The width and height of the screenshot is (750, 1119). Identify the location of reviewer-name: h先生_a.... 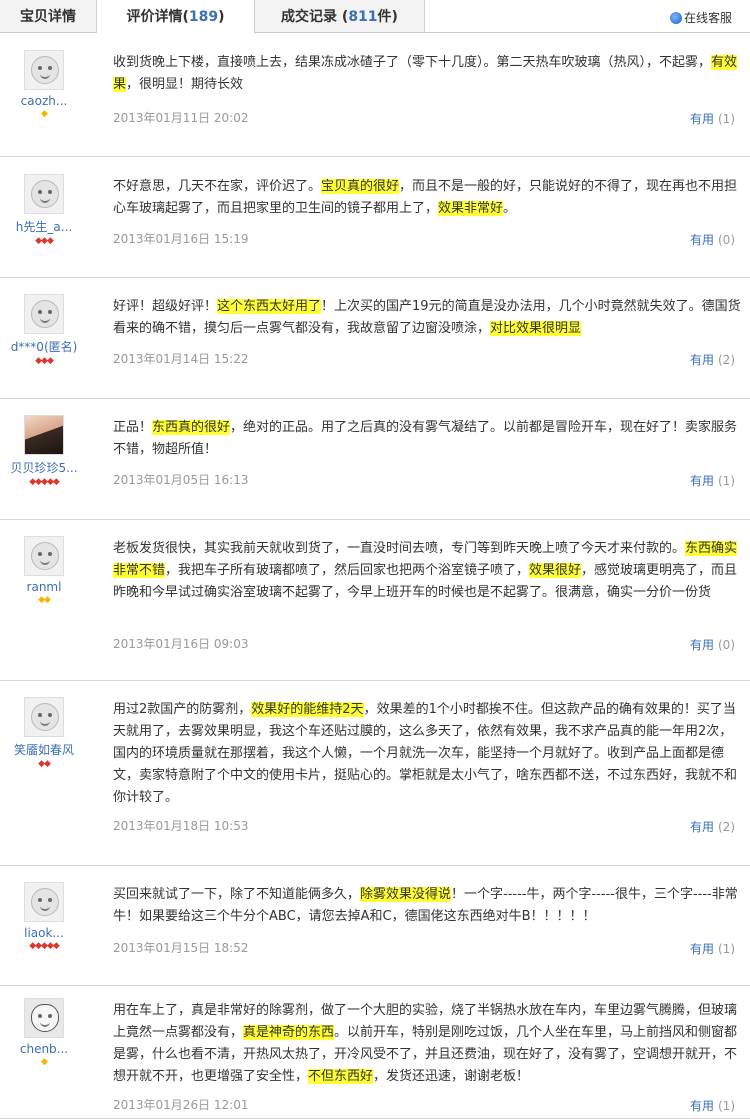
(44, 226).